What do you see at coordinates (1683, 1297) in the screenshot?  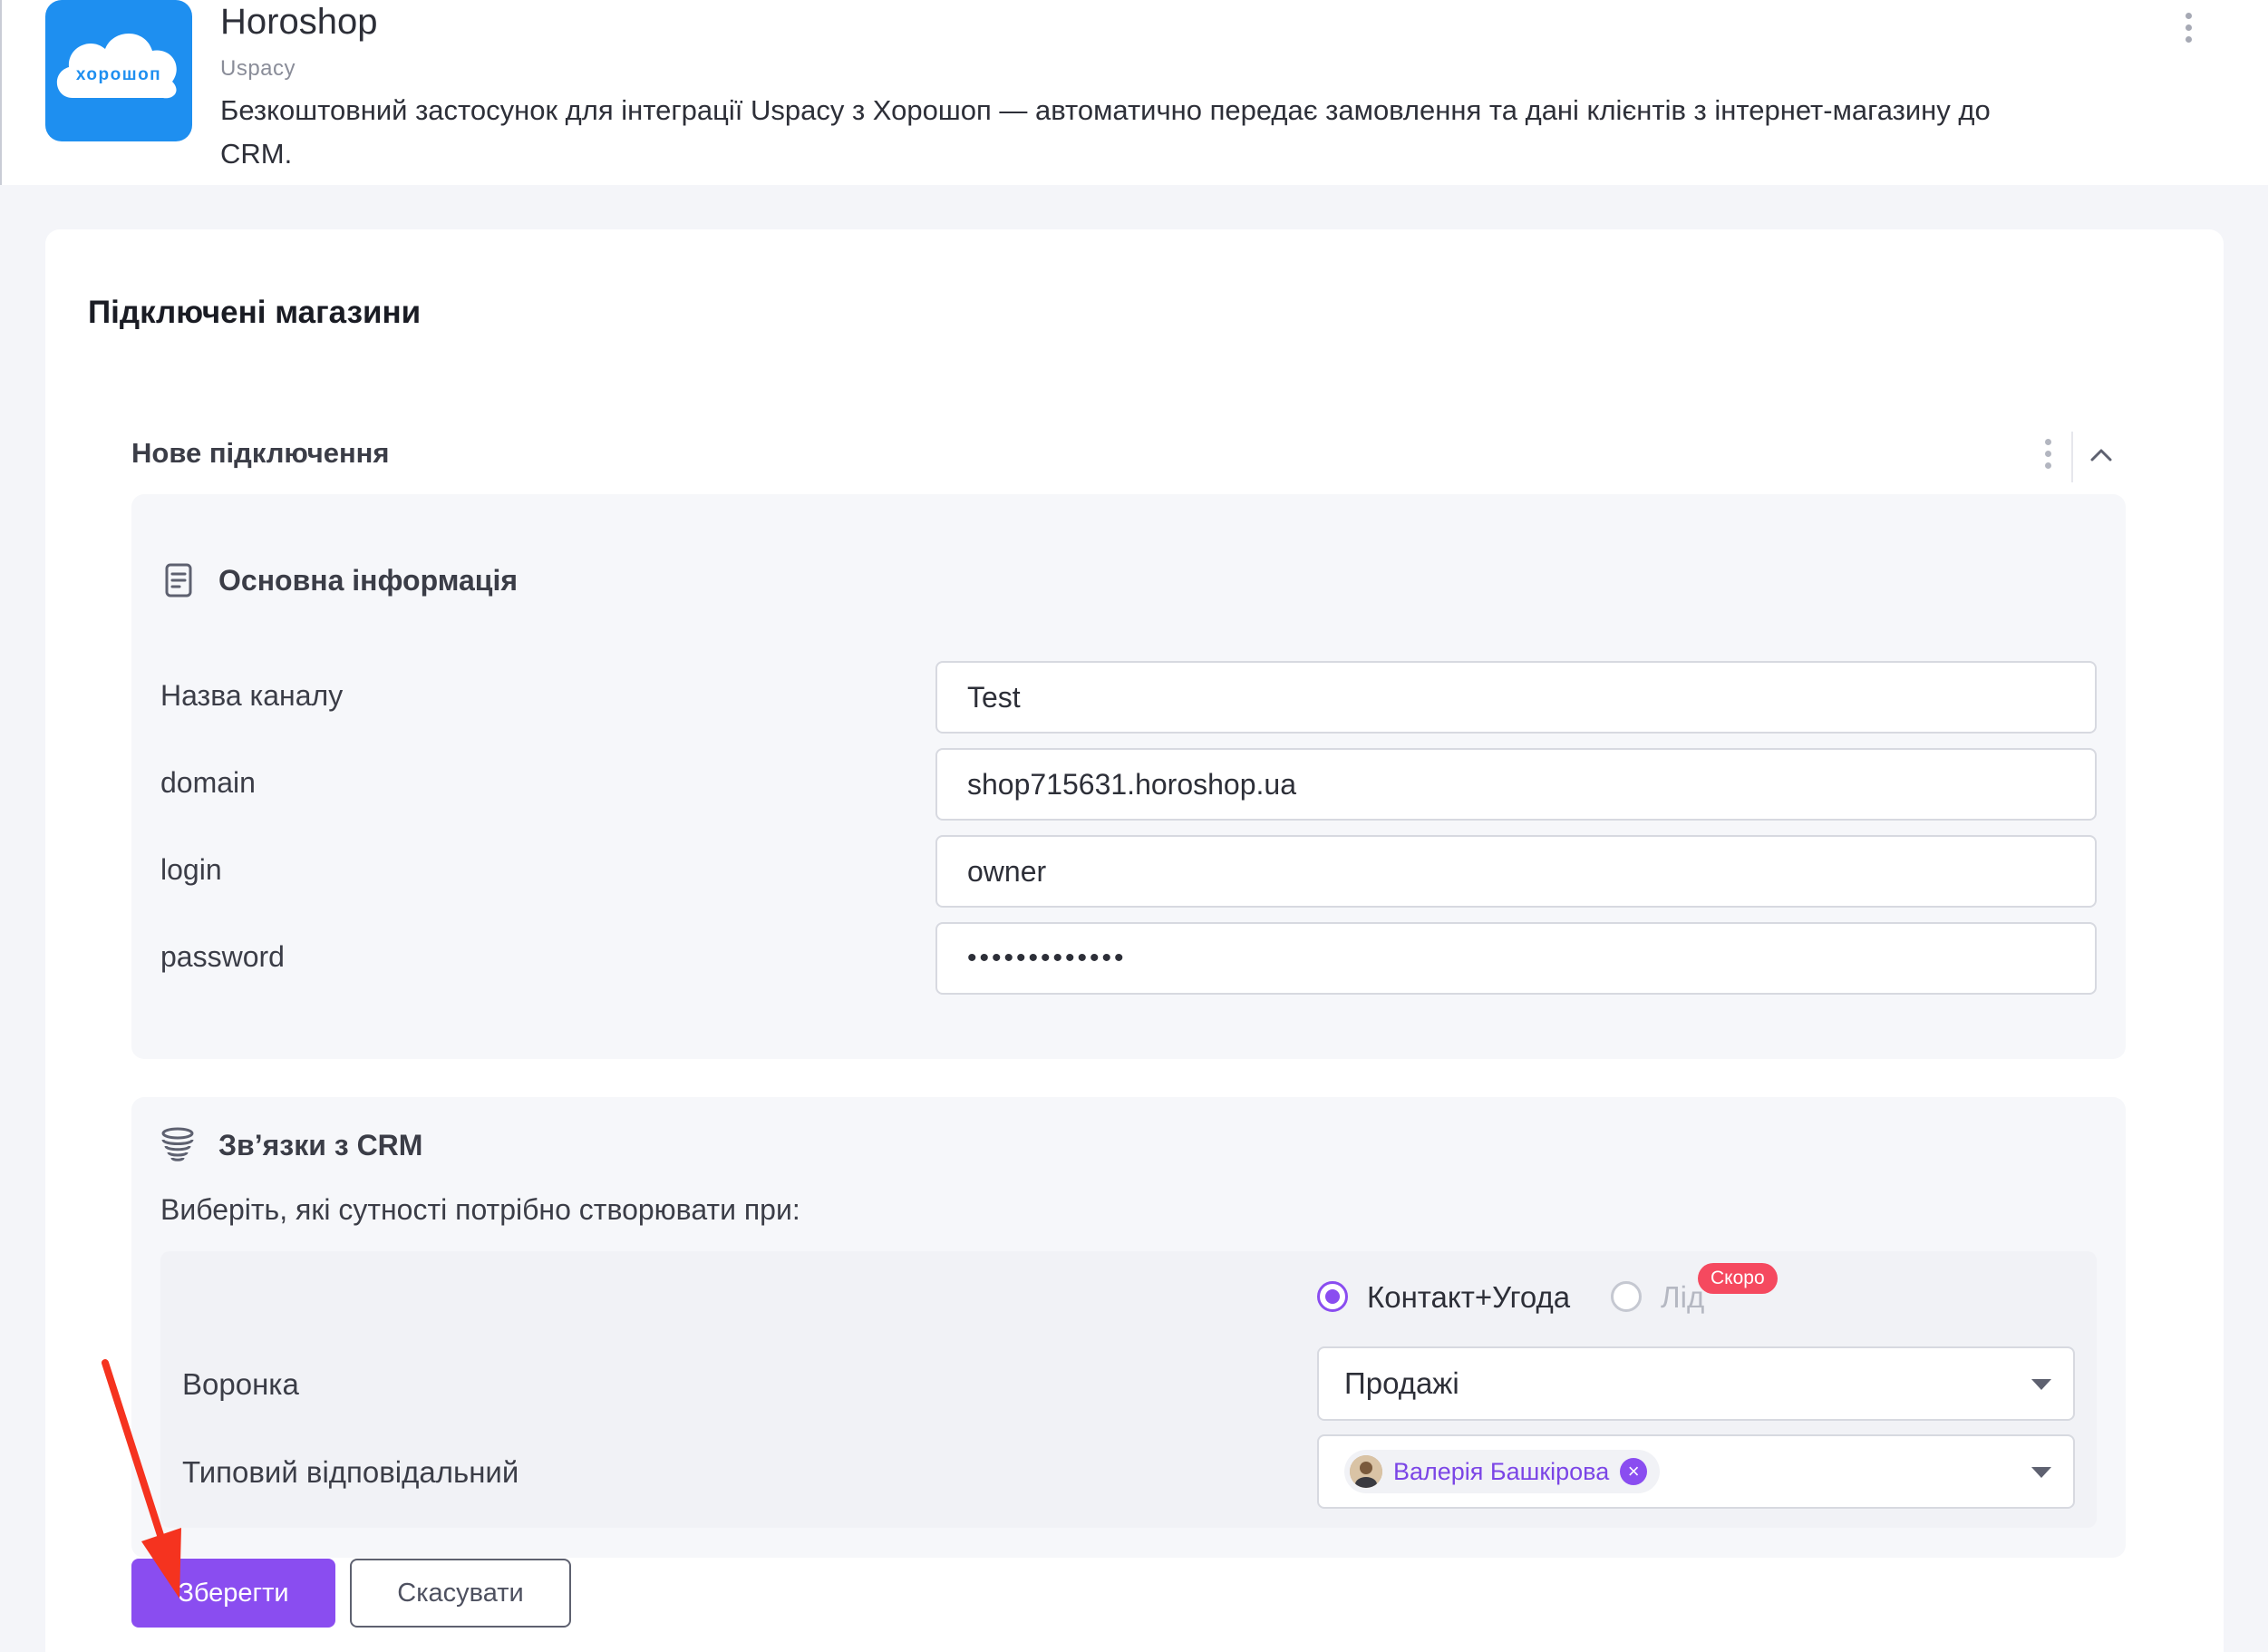 I see `radio-lead-label: Лід` at bounding box center [1683, 1297].